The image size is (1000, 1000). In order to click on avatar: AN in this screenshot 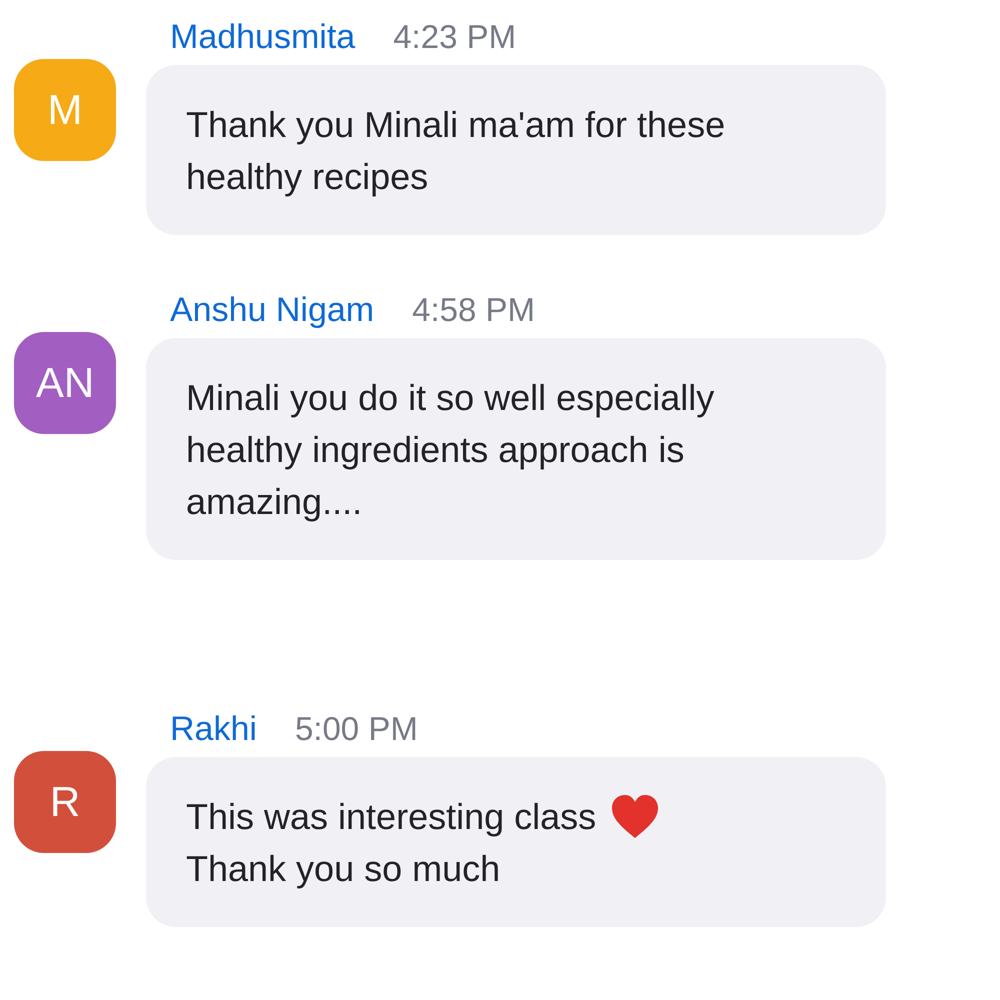, I will do `click(65, 383)`.